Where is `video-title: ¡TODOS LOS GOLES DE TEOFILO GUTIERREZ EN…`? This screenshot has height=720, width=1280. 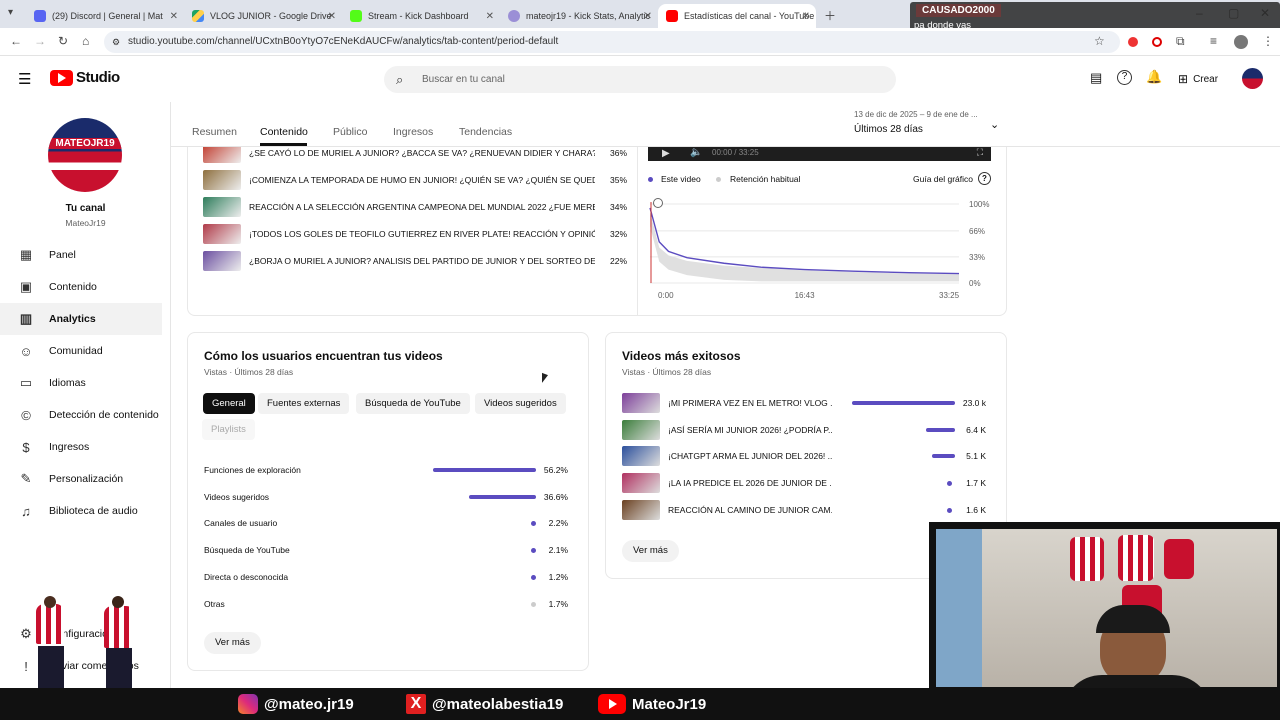
video-title: ¡TODOS LOS GOLES DE TEOFILO GUTIERREZ EN… is located at coordinates (422, 234).